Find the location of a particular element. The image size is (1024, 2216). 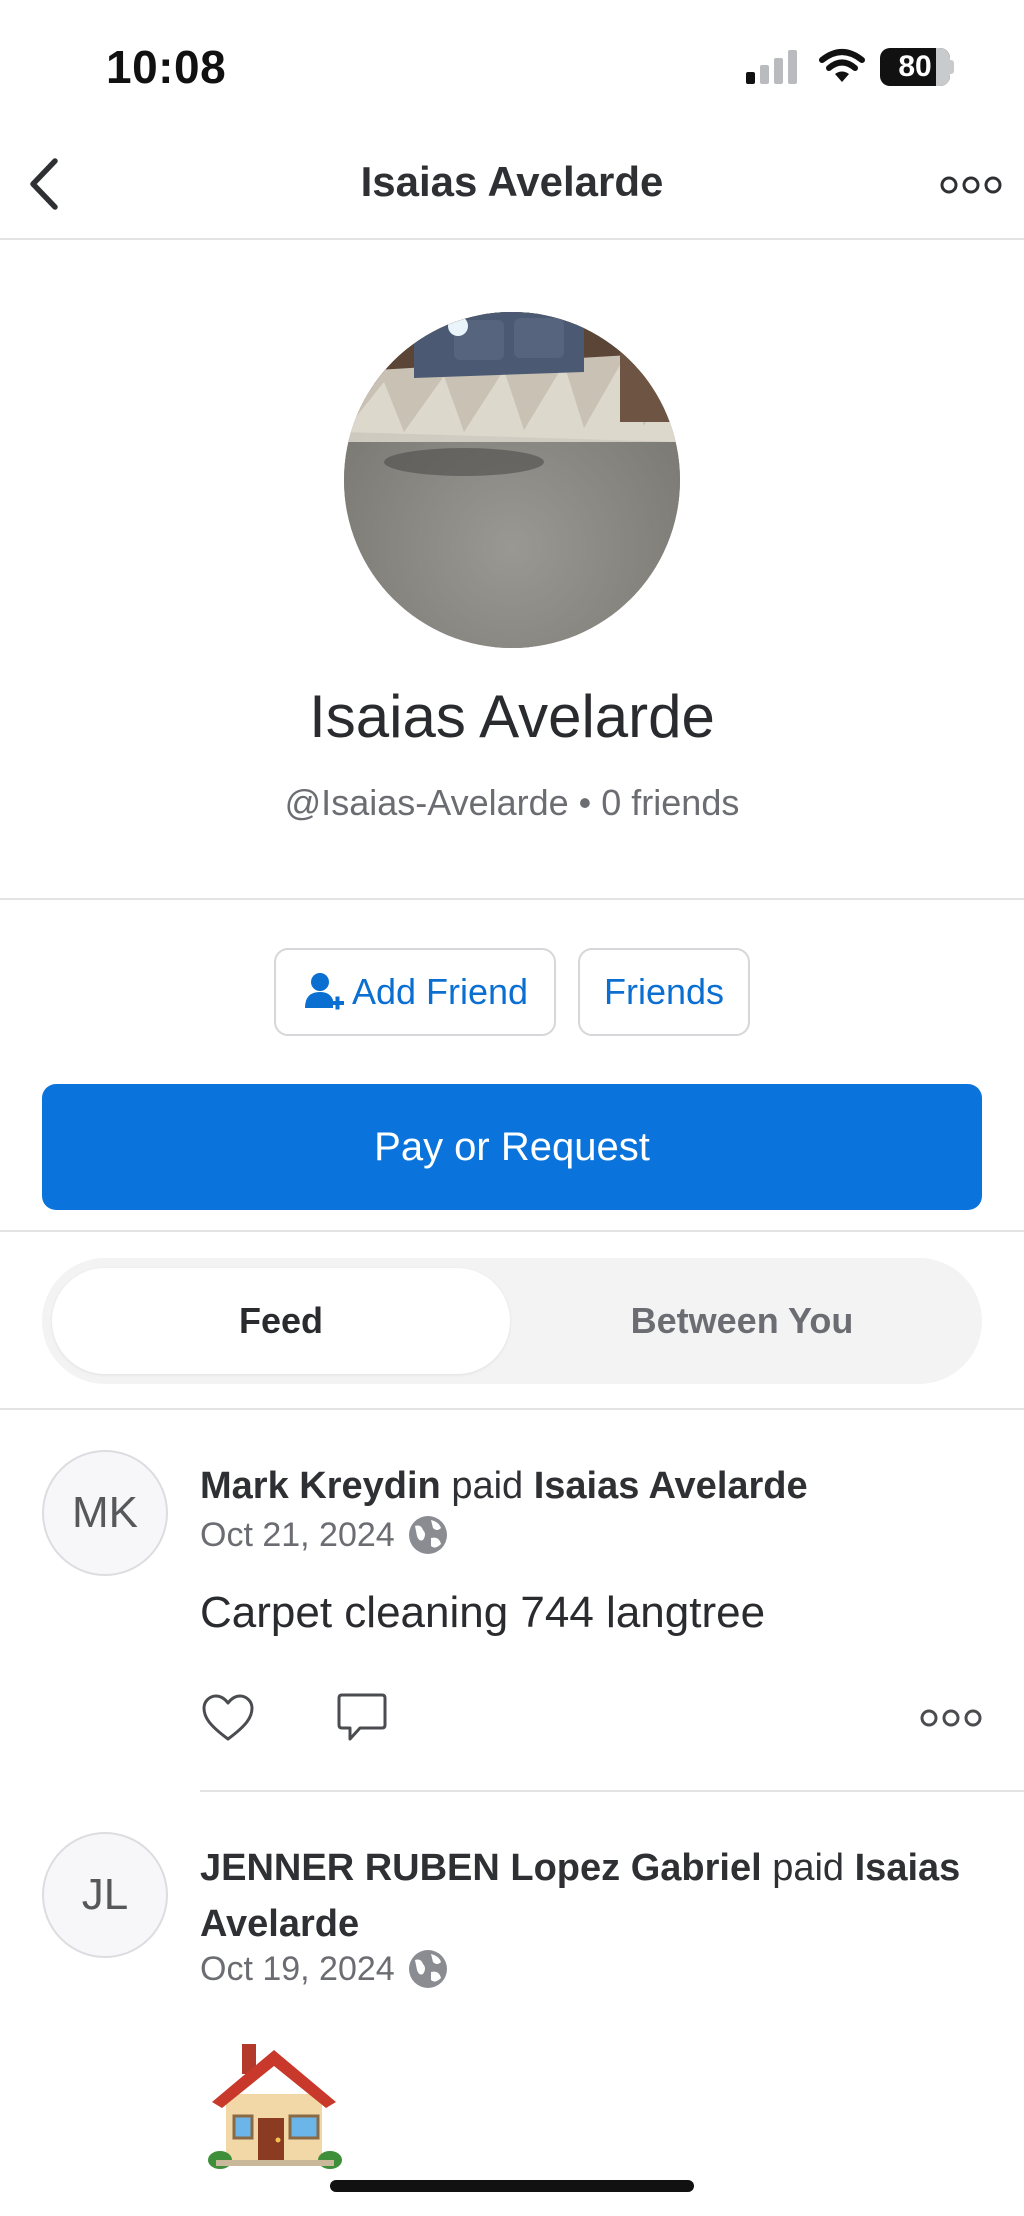

feed-note: Carpet cleaning 744 langtree is located at coordinates (483, 1612).